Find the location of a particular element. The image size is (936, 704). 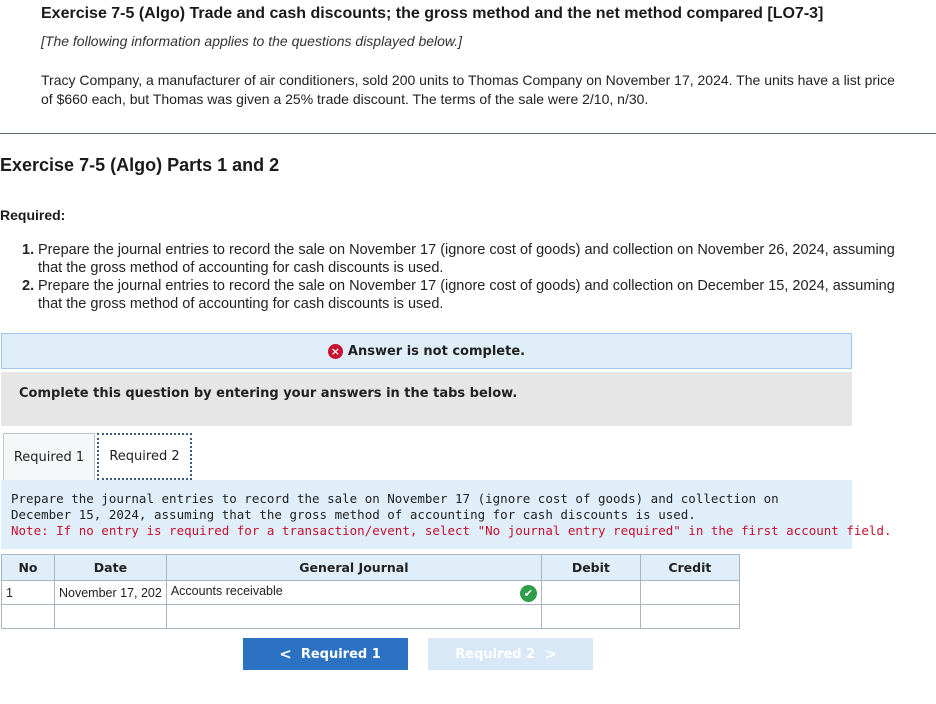

answer-status-text: Answer is not complete. is located at coordinates (436, 351).